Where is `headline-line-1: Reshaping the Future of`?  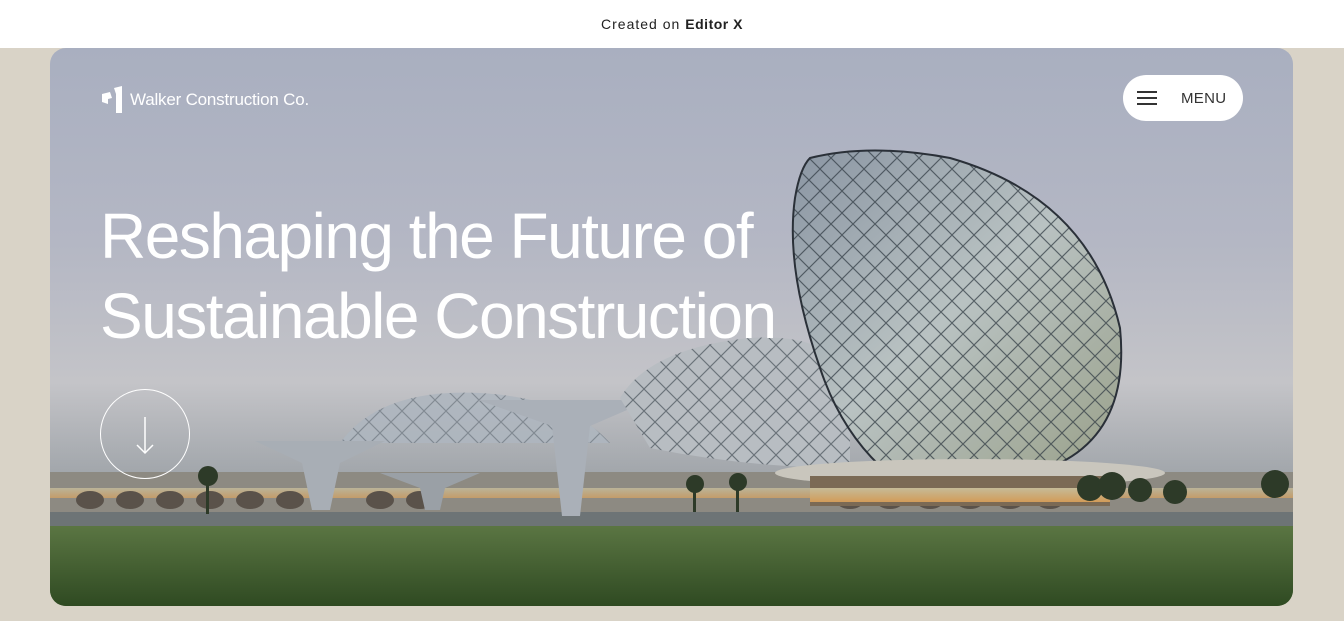
headline-line-1: Reshaping the Future of is located at coordinates (427, 236).